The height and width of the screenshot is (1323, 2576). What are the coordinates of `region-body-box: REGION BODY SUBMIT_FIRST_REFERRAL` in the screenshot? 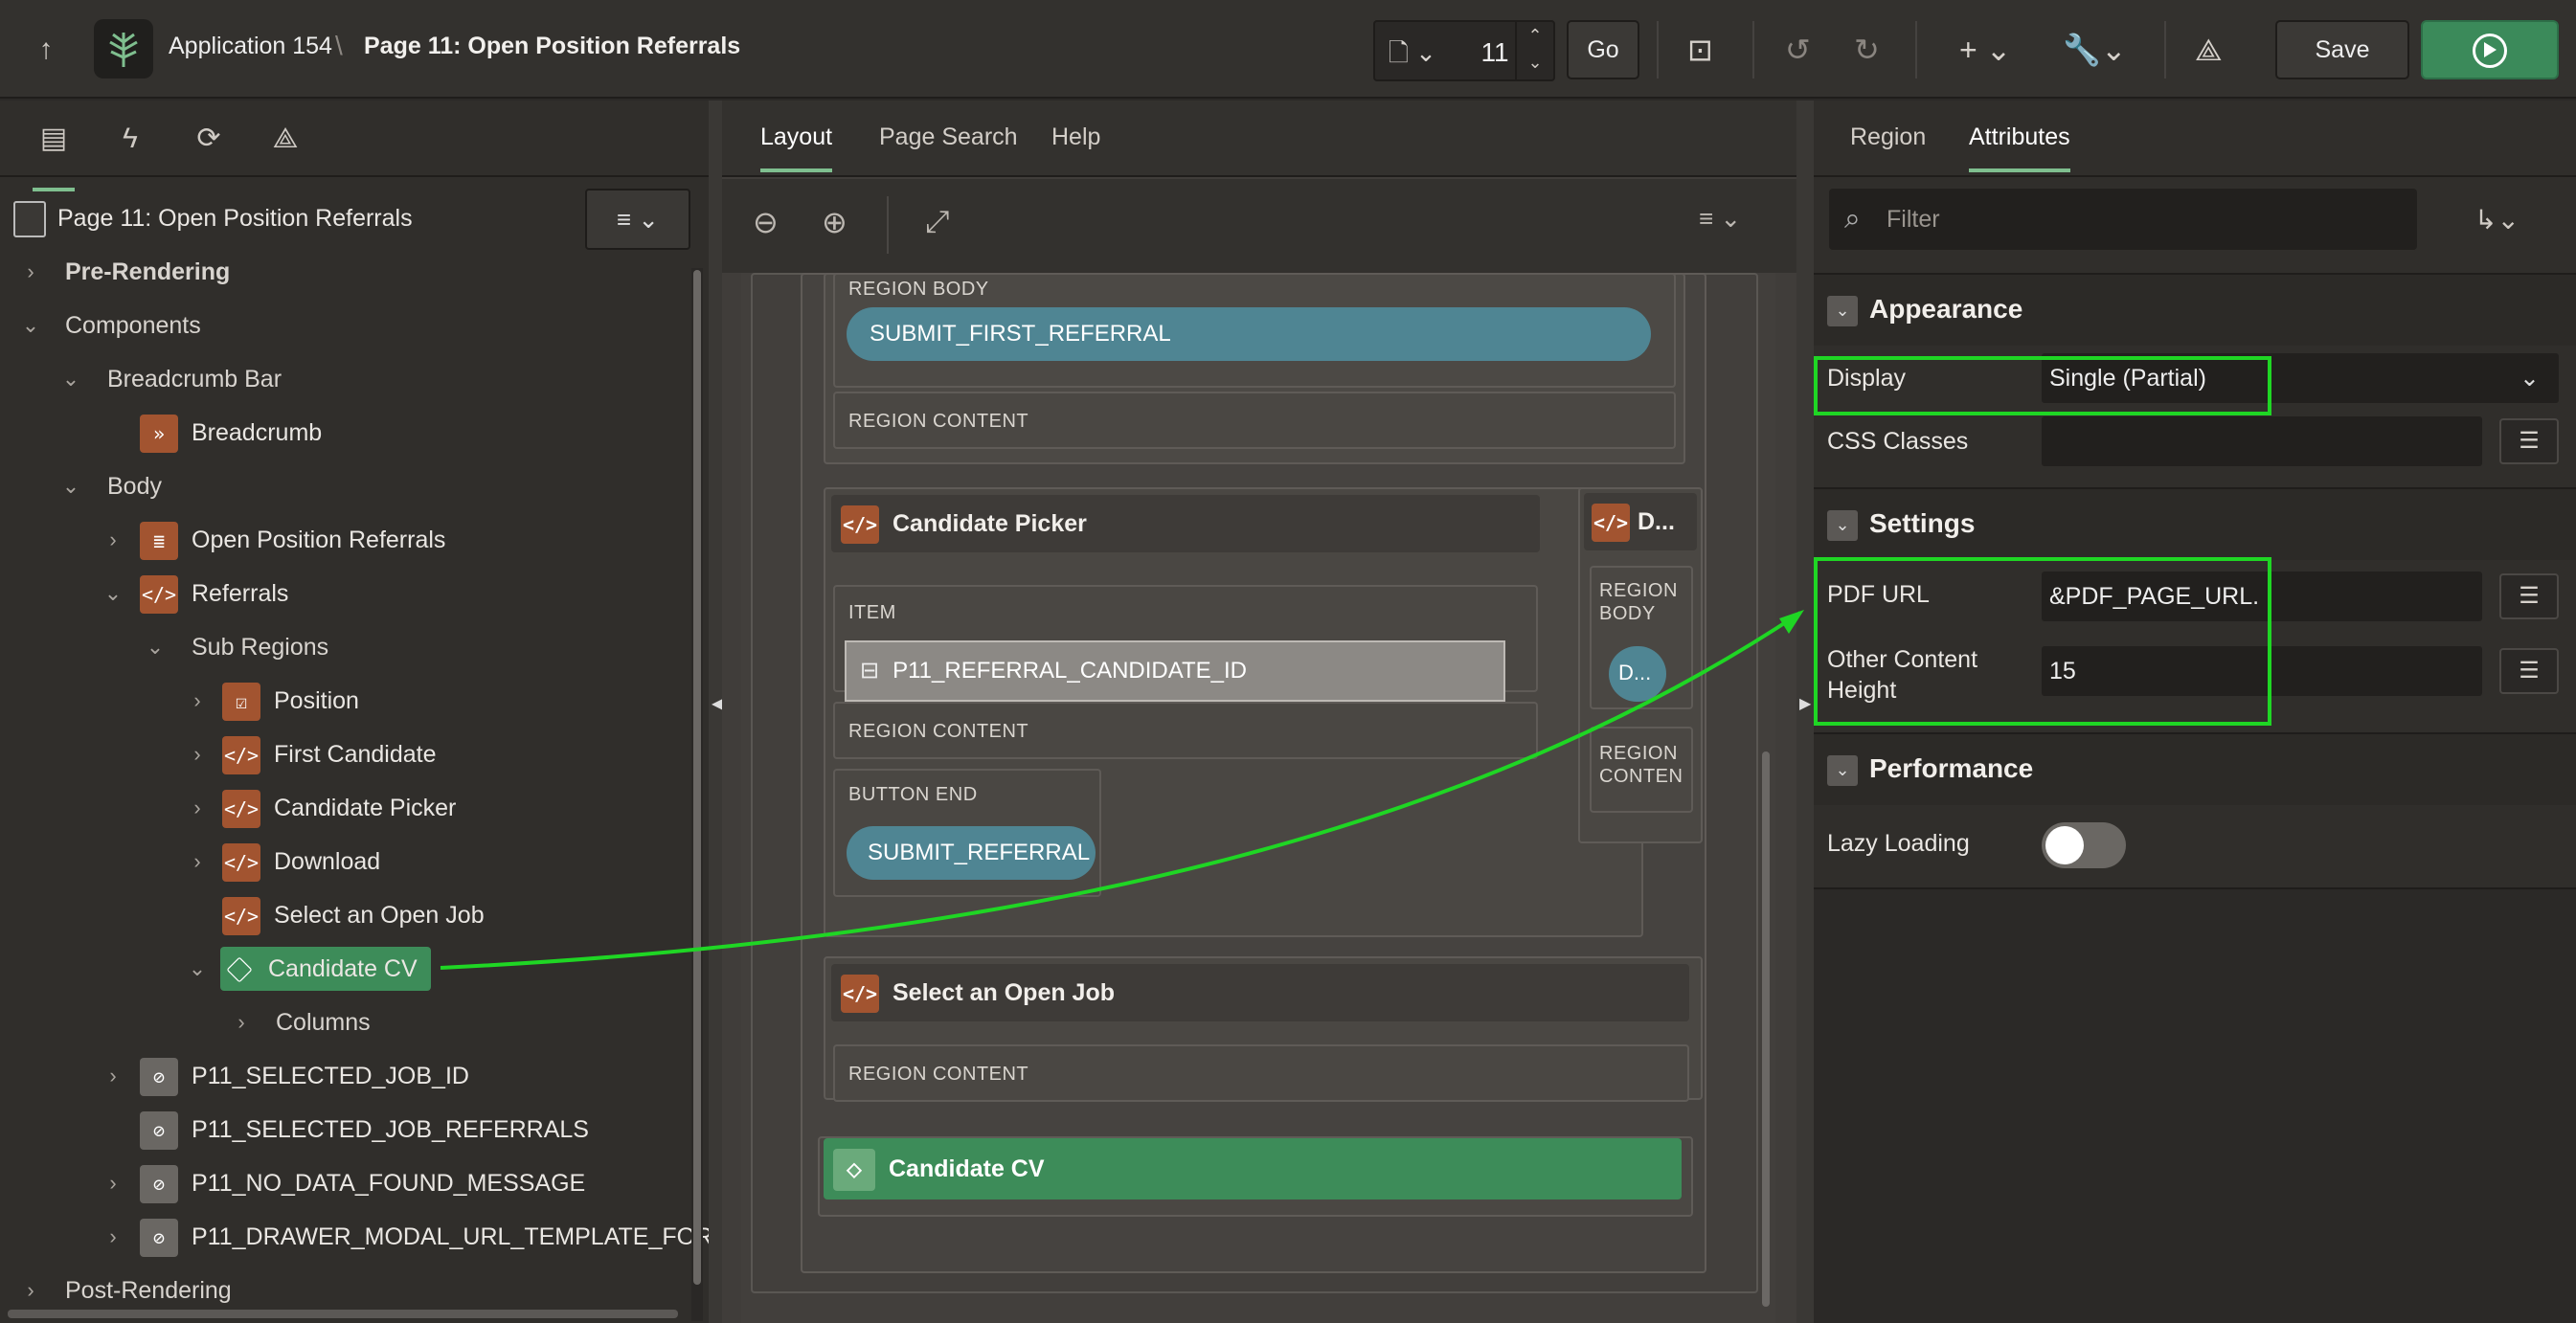 It's located at (1254, 330).